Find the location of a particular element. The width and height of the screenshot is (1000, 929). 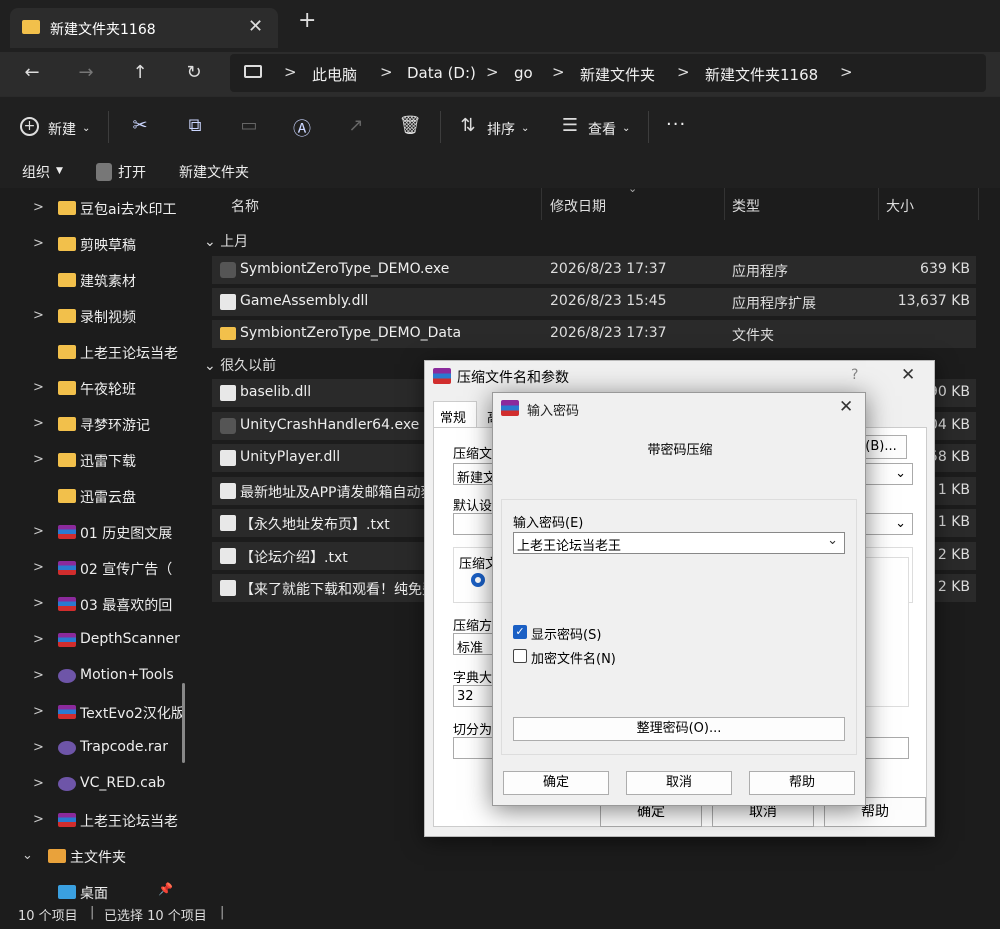

column-header-type: 类型 is located at coordinates (746, 206).